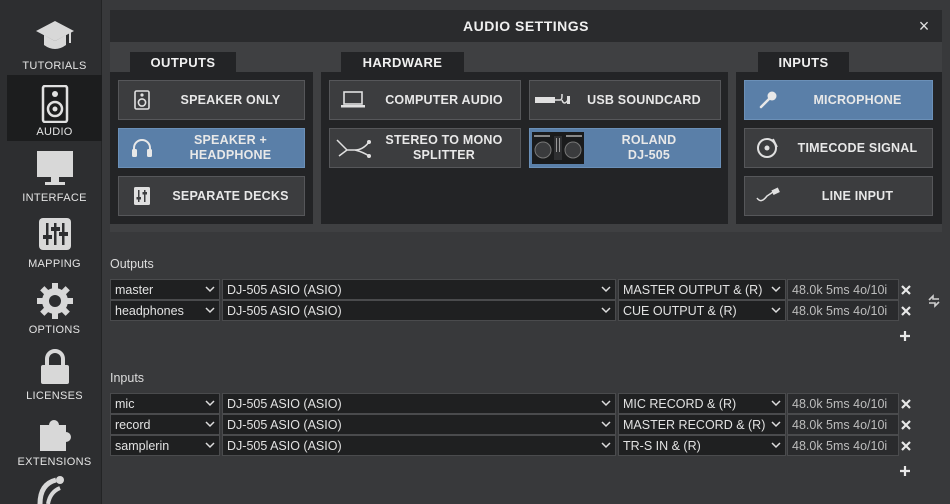  What do you see at coordinates (230, 195) in the screenshot?
I see `button-label: SEPARATE DECKS` at bounding box center [230, 195].